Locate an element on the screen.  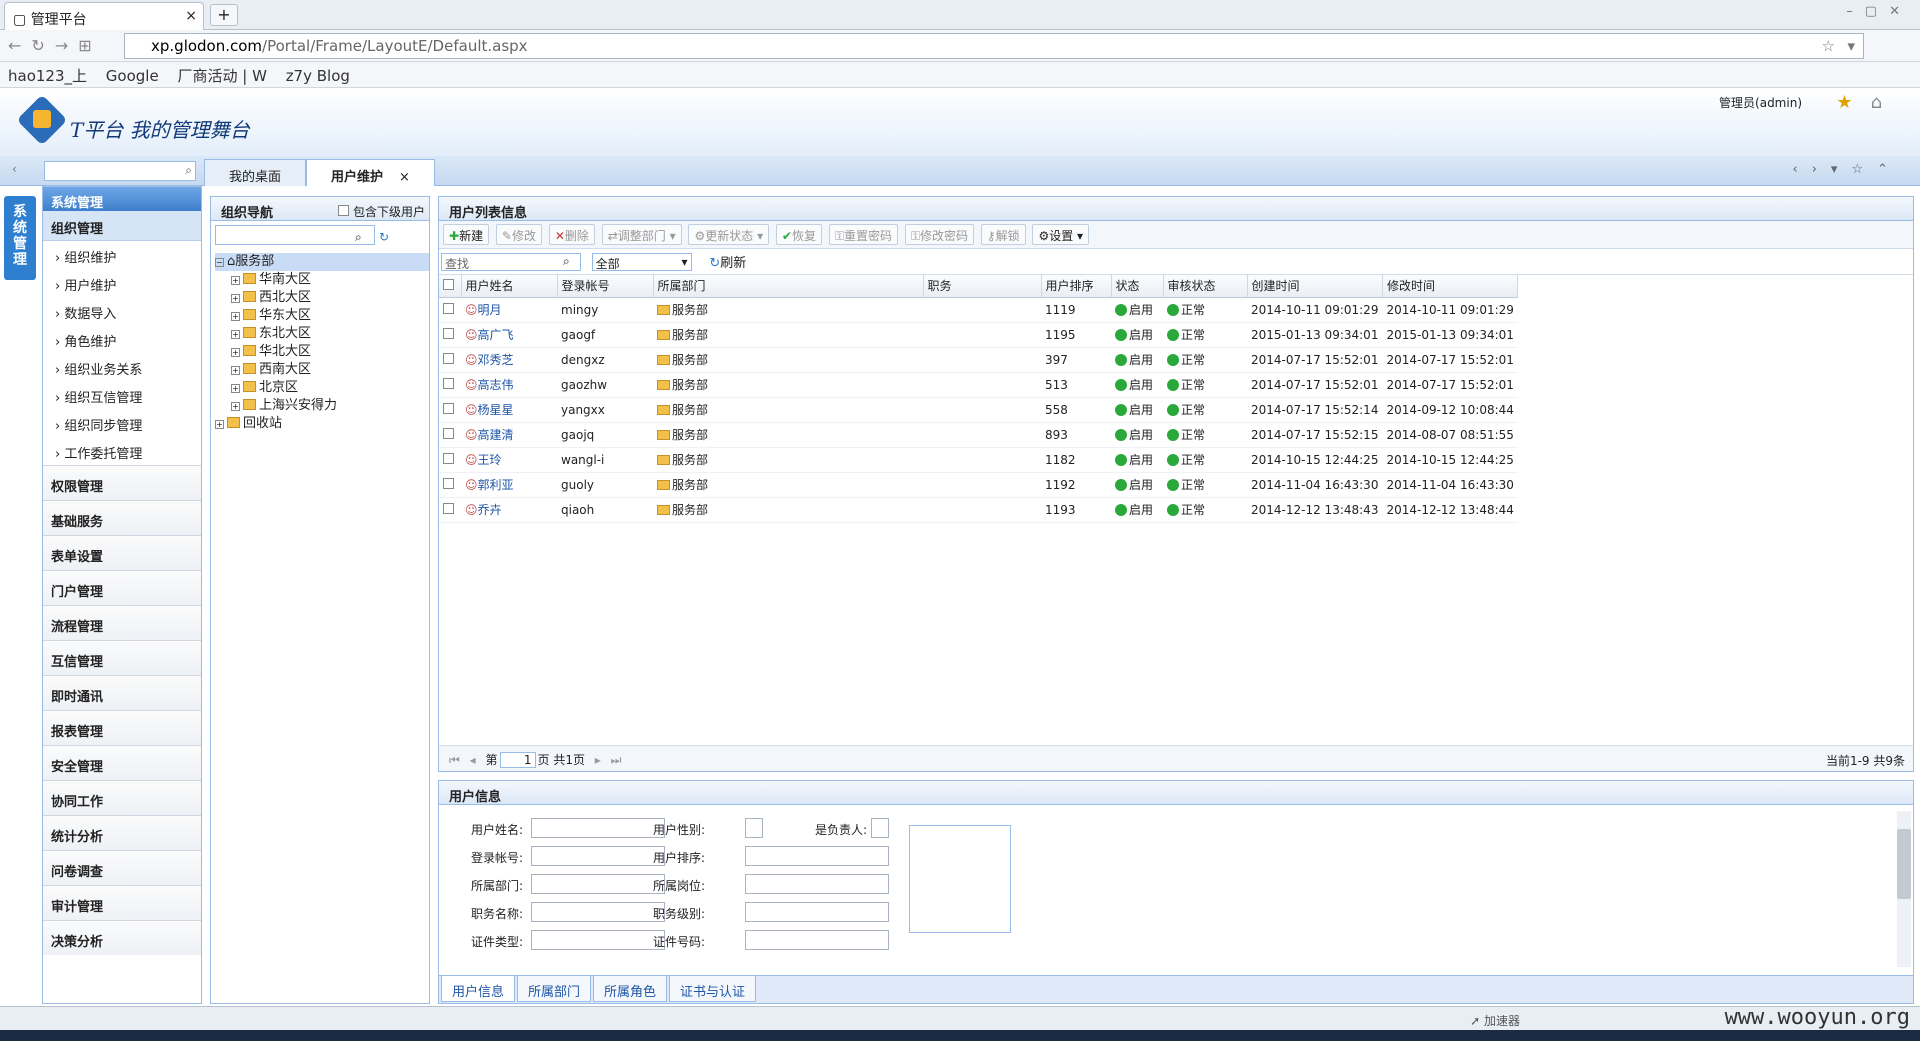
user-name: 郭利亚 is located at coordinates (496, 485).